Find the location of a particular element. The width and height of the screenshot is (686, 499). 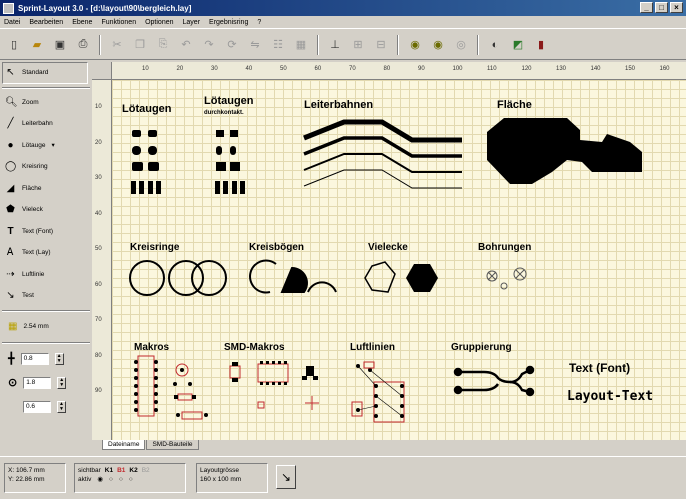

layer-k1: K1 is located at coordinates (109, 470).